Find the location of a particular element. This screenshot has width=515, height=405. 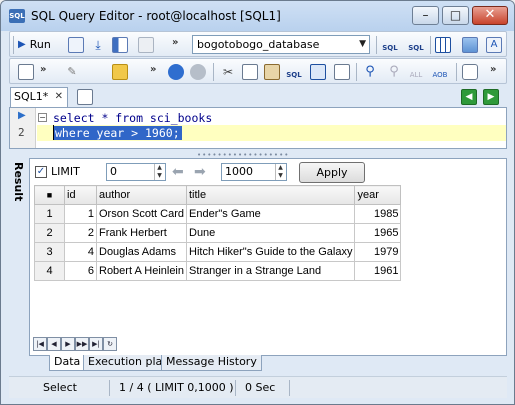

table-row: 1 1 Orson Scott Card Ender"s Game 1985 is located at coordinates (218, 214).